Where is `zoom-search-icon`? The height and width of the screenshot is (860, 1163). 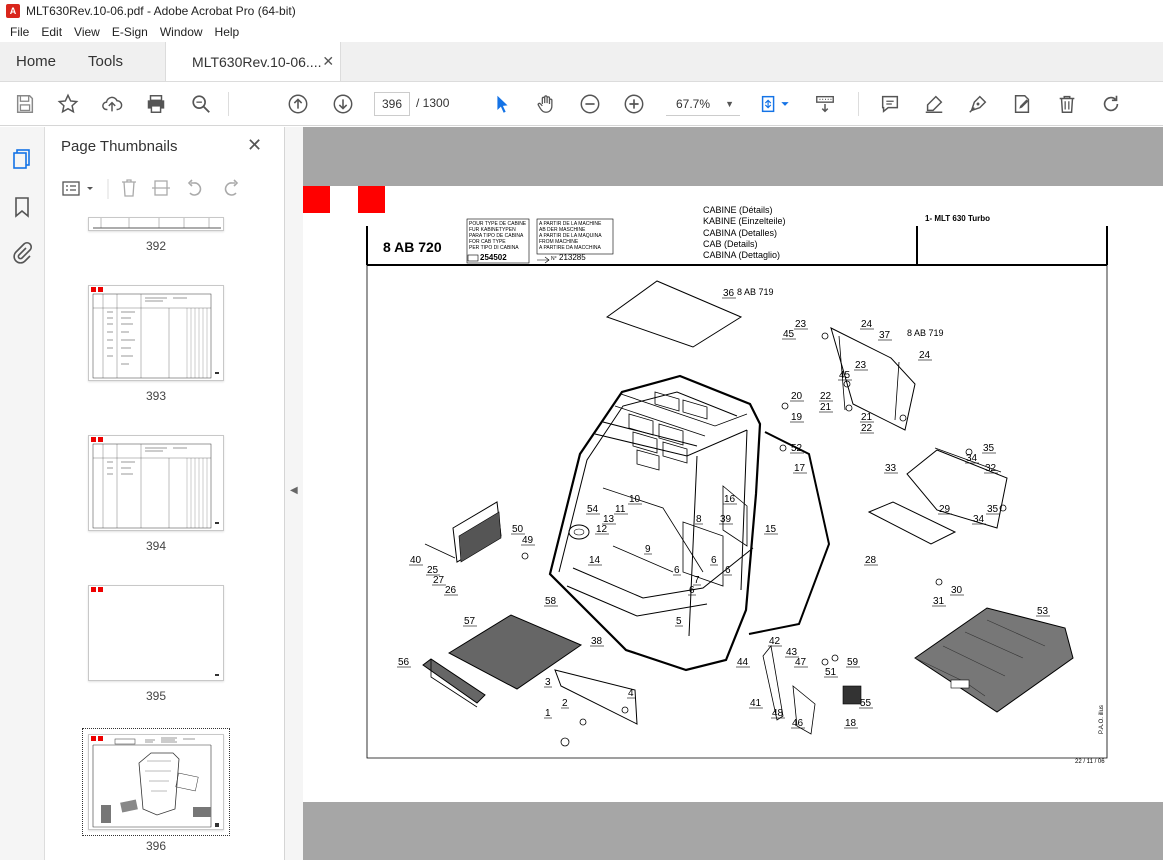
zoom-search-icon is located at coordinates (201, 104).